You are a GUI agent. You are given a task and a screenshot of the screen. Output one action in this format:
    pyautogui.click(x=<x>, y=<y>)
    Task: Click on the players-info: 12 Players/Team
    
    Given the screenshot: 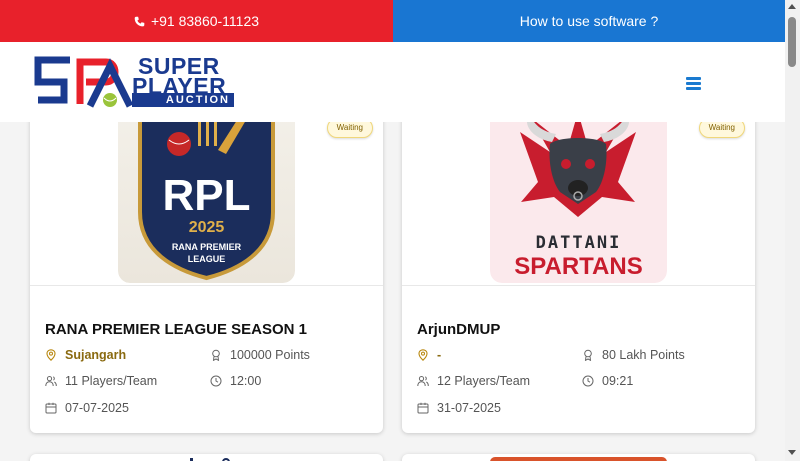 What is the action you would take?
    pyautogui.click(x=473, y=381)
    